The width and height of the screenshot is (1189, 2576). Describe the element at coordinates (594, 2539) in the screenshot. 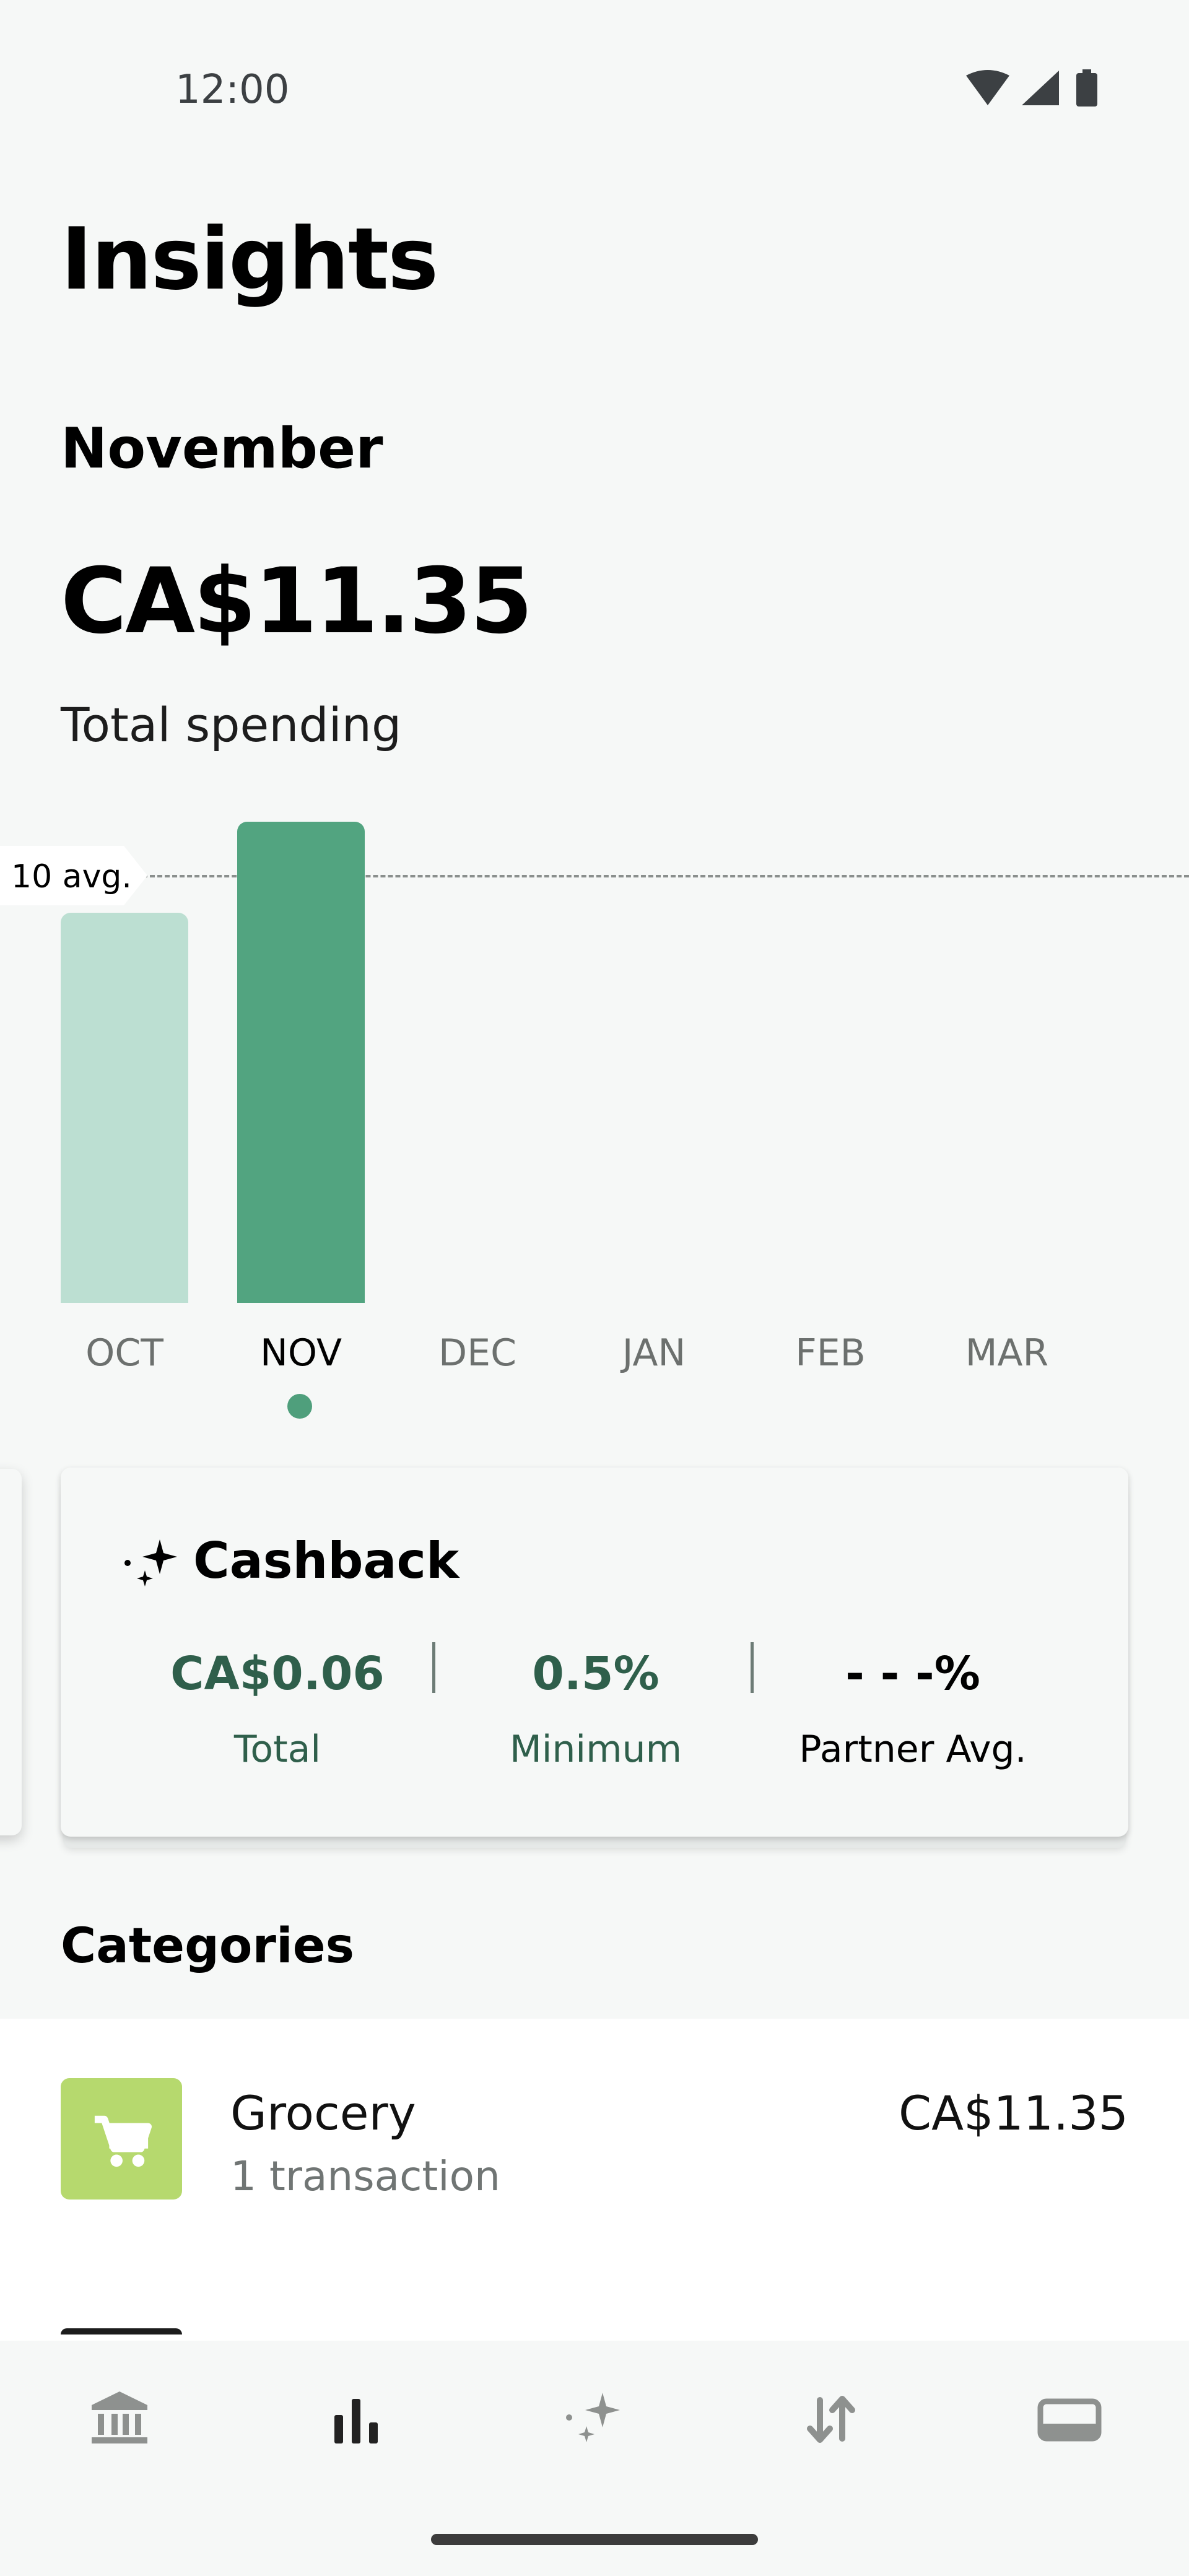

I see `home-indicator` at that location.